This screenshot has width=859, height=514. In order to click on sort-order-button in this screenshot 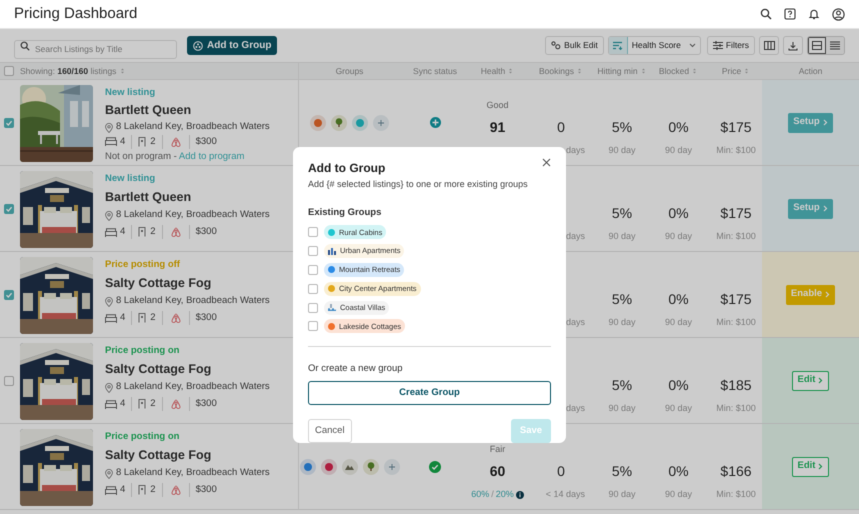, I will do `click(618, 45)`.